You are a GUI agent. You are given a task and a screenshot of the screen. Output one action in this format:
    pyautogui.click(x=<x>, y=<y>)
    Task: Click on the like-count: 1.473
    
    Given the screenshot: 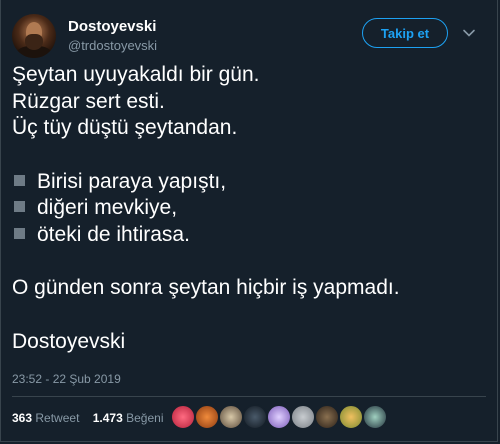 What is the action you would take?
    pyautogui.click(x=108, y=418)
    